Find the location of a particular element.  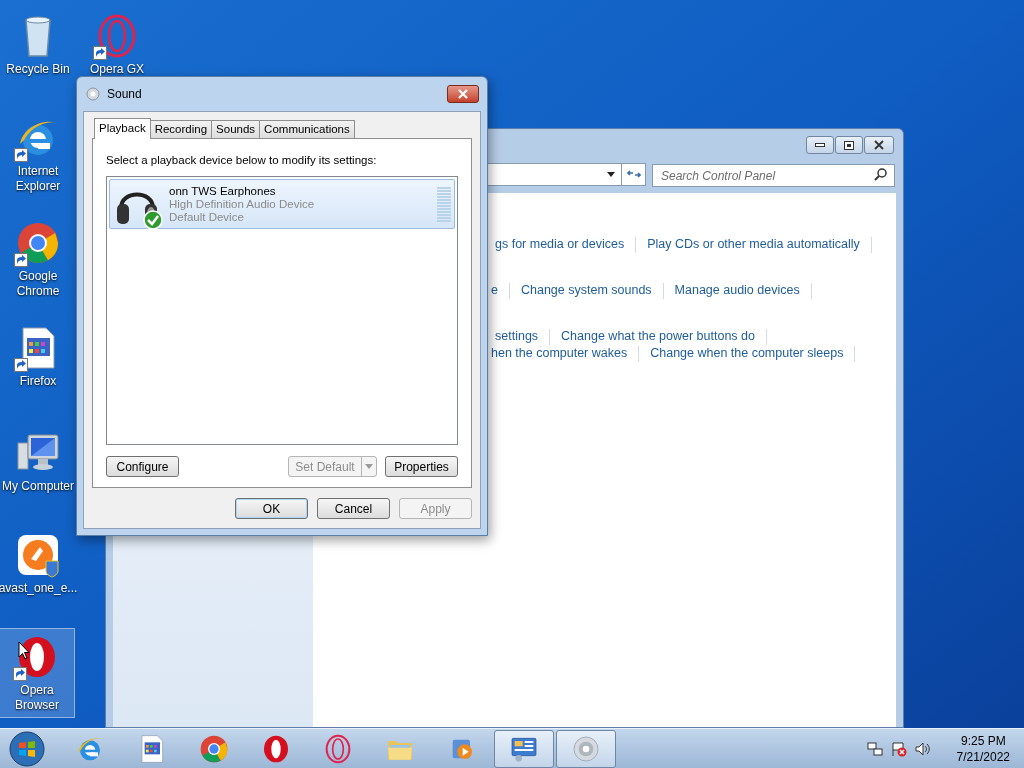

volume-meter is located at coordinates (444, 204).